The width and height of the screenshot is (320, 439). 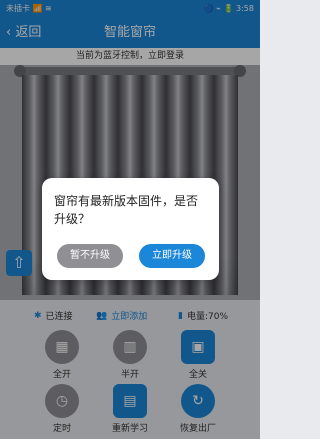 What do you see at coordinates (130, 229) in the screenshot?
I see `firmware-update-dialog: 窗帘有最新版本固件，是否升级？ 暂不升级 立即升级` at bounding box center [130, 229].